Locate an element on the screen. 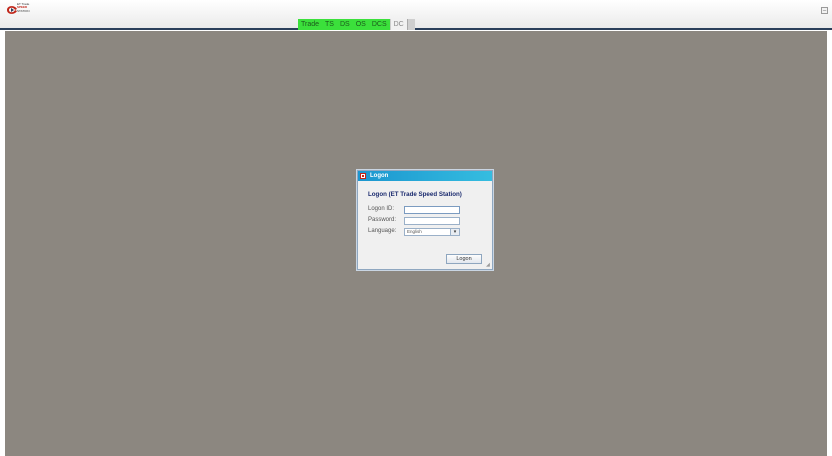 Image resolution: width=832 pixels, height=456 pixels. logon-id-label: Logon ID: is located at coordinates (381, 209).